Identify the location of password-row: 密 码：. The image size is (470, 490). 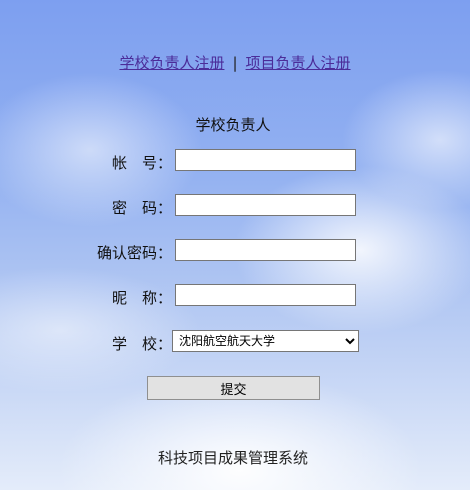
(235, 206).